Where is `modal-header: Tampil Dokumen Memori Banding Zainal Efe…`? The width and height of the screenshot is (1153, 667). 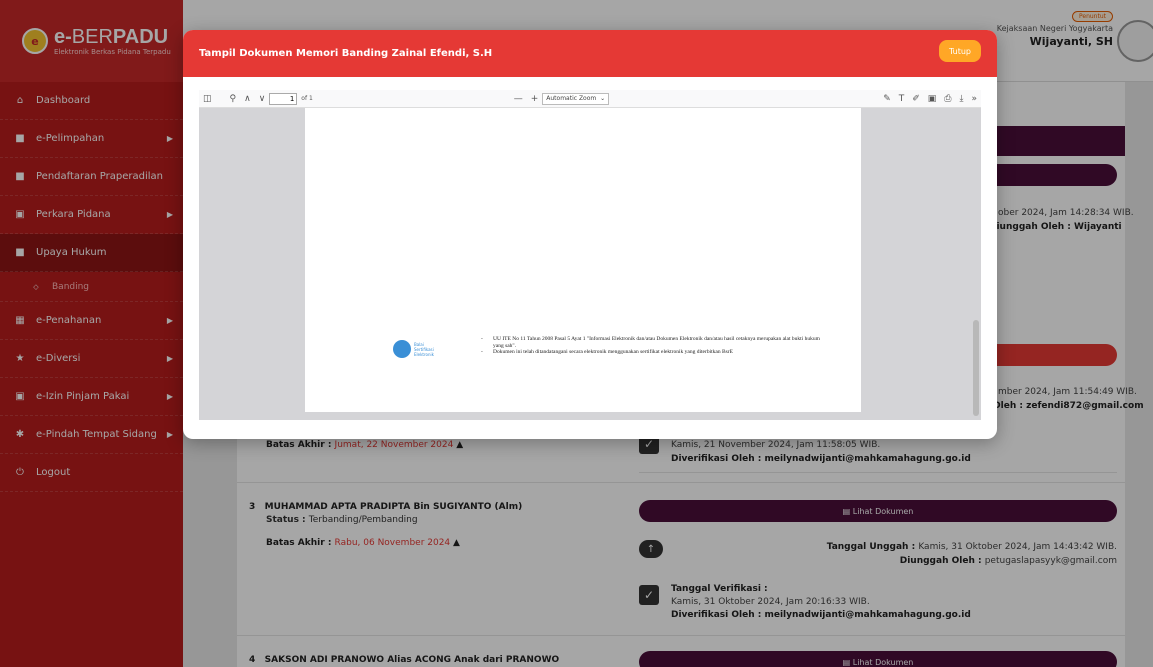
modal-header: Tampil Dokumen Memori Banding Zainal Efe… is located at coordinates (590, 53).